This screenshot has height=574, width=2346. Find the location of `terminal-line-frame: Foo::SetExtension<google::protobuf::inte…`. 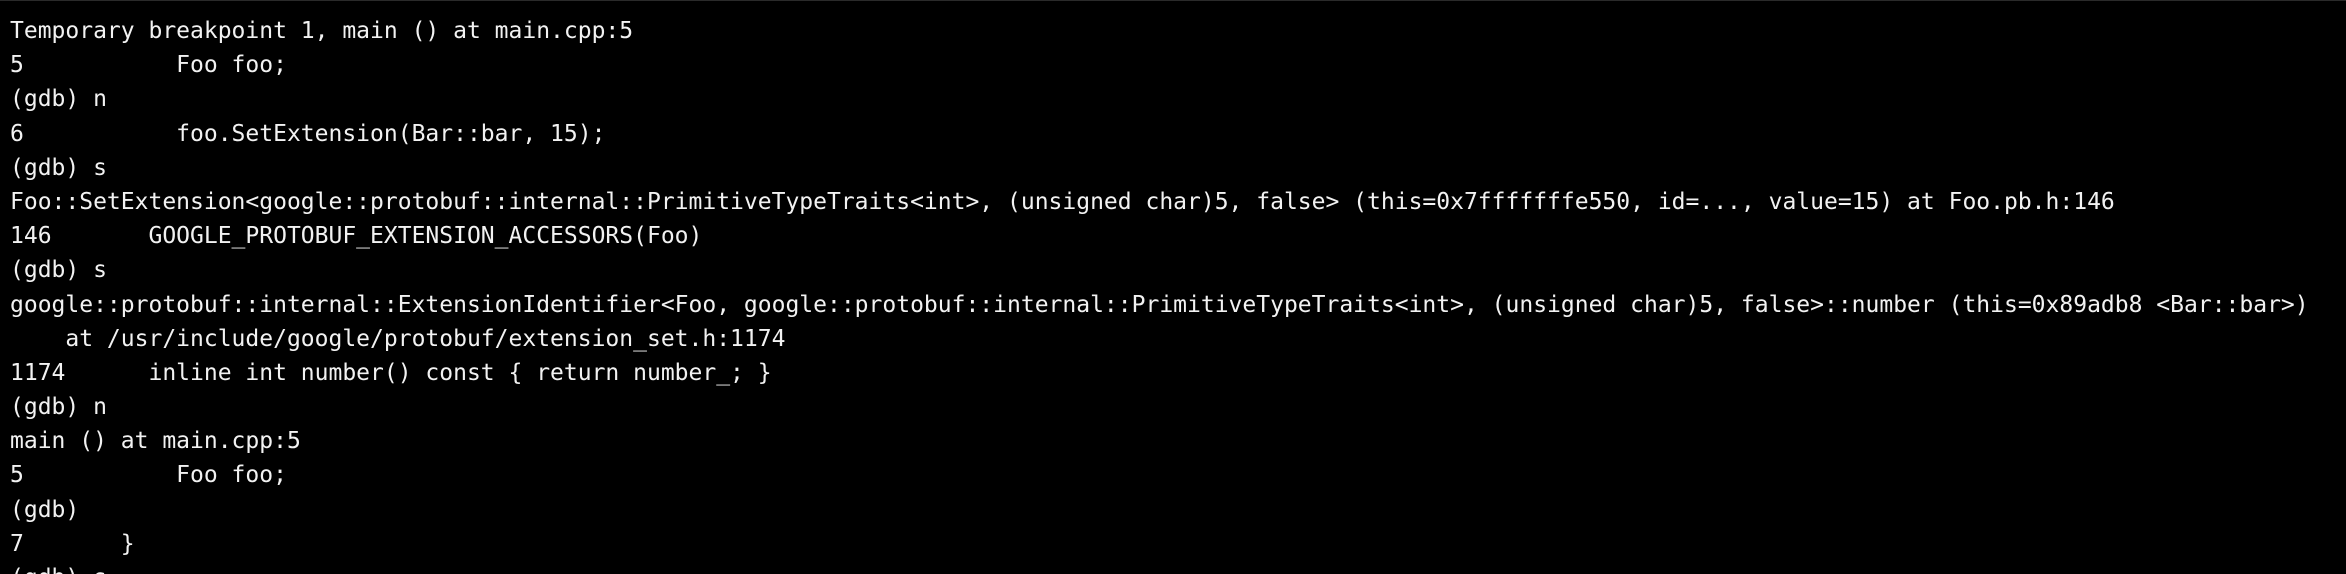

terminal-line-frame: Foo::SetExtension<google::protobuf::inte… is located at coordinates (1062, 201).